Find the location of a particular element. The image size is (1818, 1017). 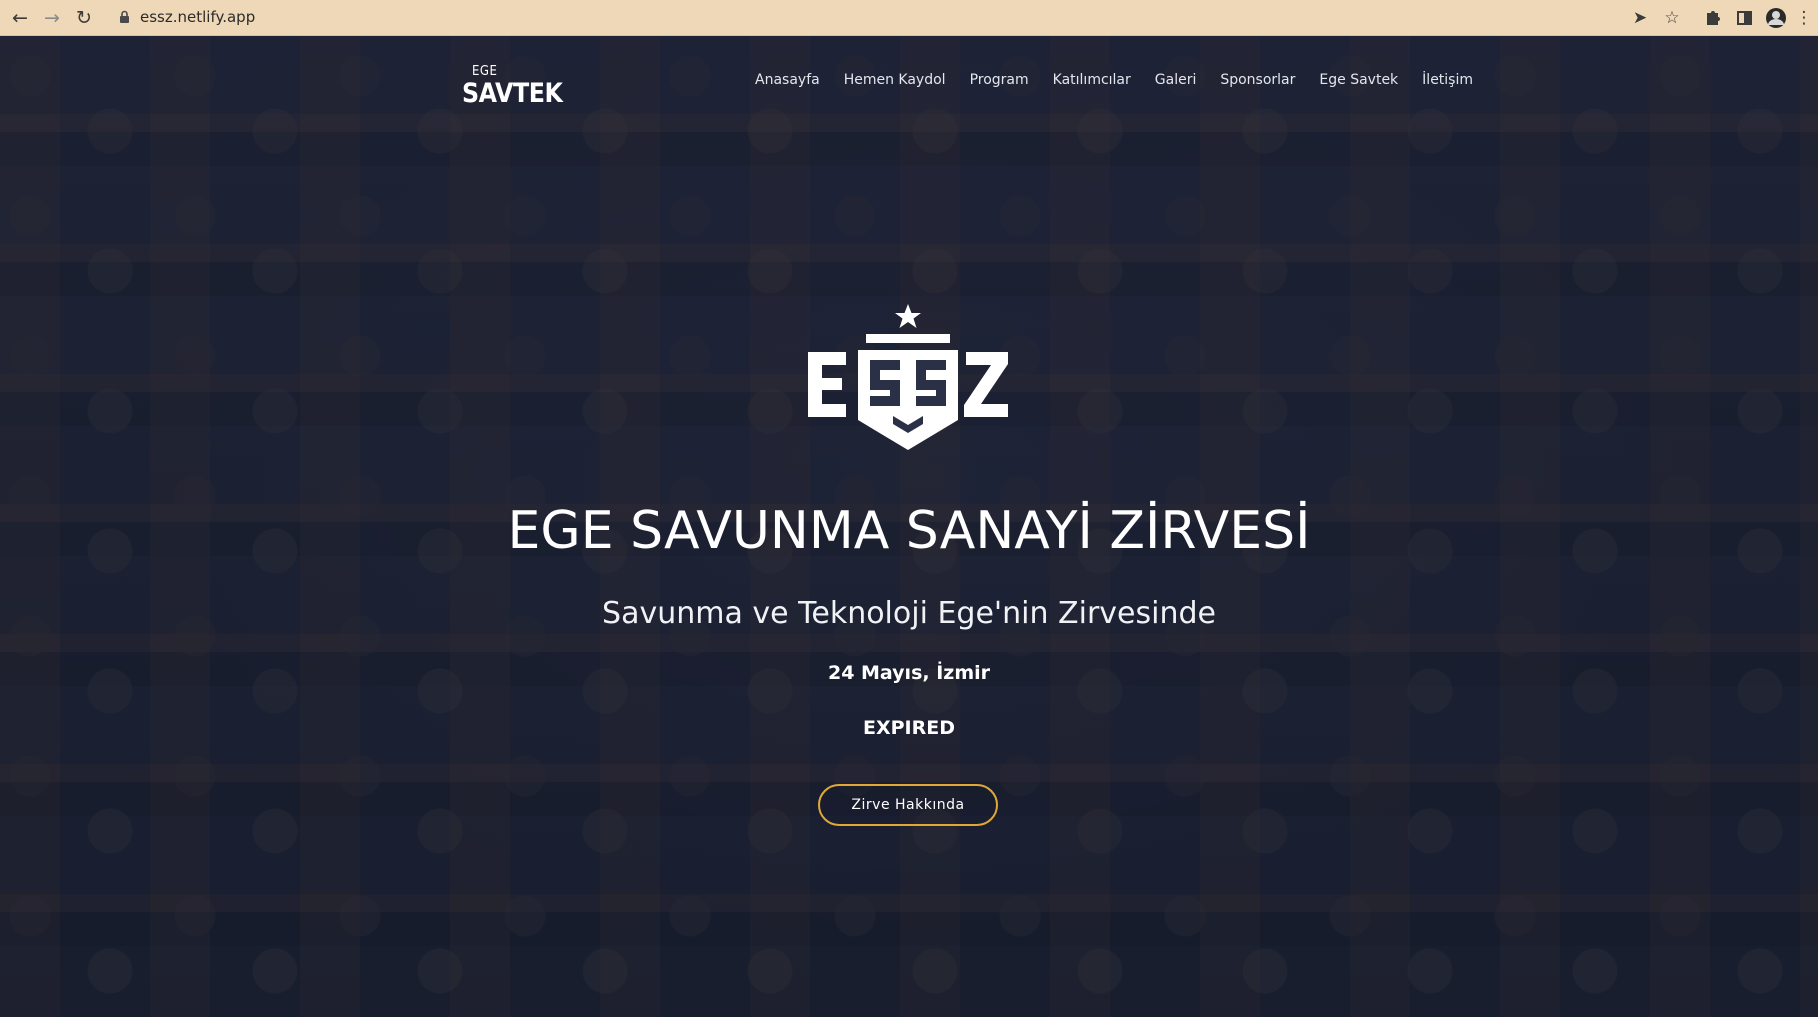

nav-item-katilimcilar: Katılımcılar is located at coordinates (1092, 84).